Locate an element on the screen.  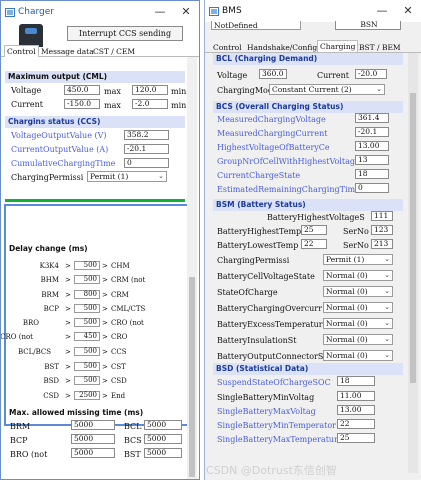
highest-voltage-field: 111 is located at coordinates (382, 216).